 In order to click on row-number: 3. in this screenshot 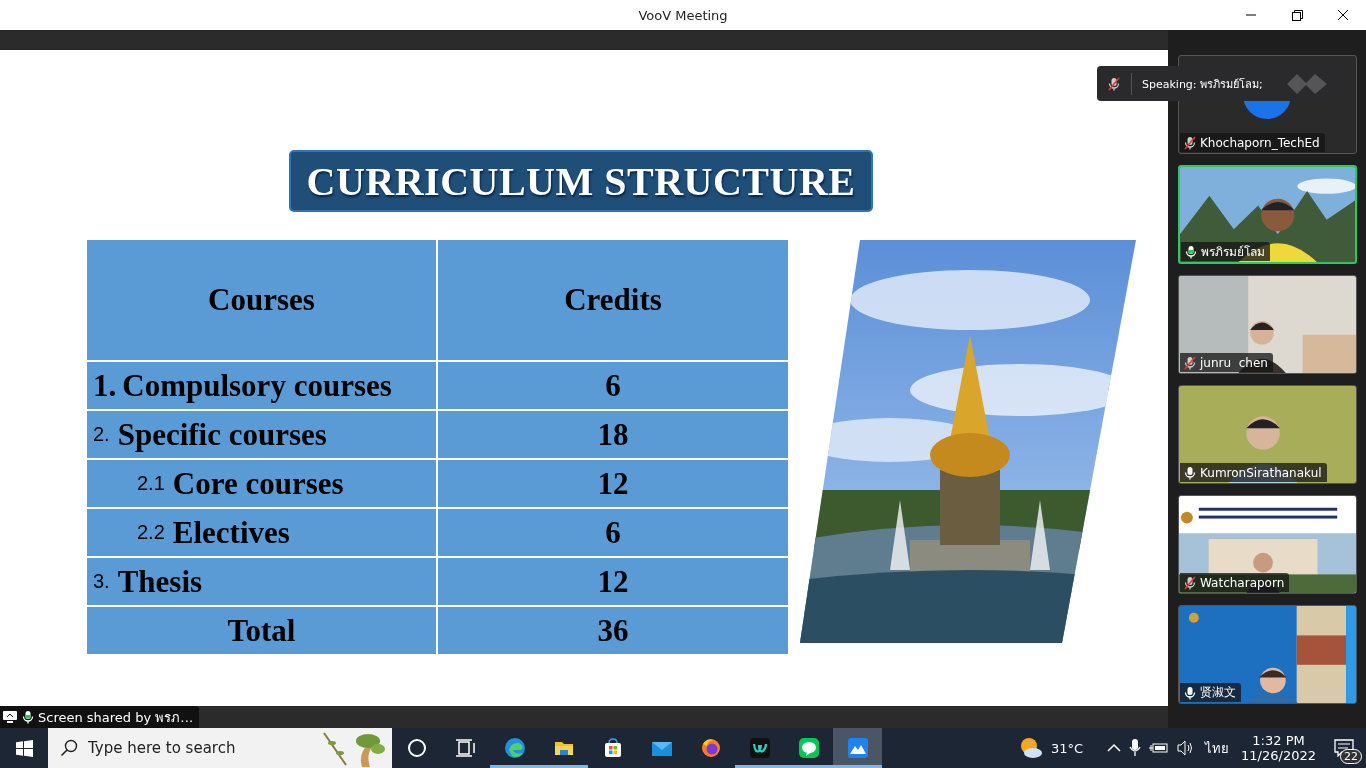, I will do `click(101, 581)`.